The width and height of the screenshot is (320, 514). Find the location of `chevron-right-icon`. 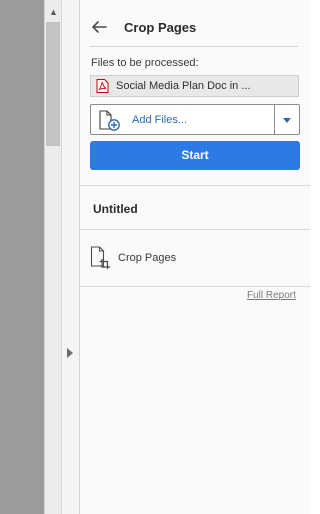

chevron-right-icon is located at coordinates (70, 353).